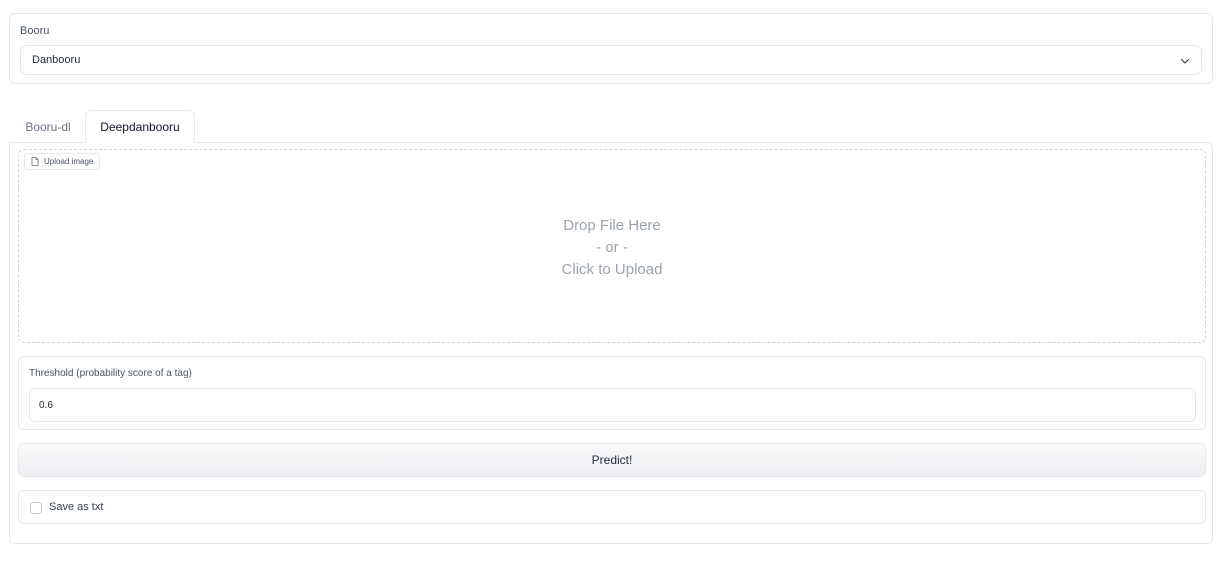 The width and height of the screenshot is (1224, 563). What do you see at coordinates (140, 126) in the screenshot?
I see `tab-deepdanbooru: Deepdanbooru` at bounding box center [140, 126].